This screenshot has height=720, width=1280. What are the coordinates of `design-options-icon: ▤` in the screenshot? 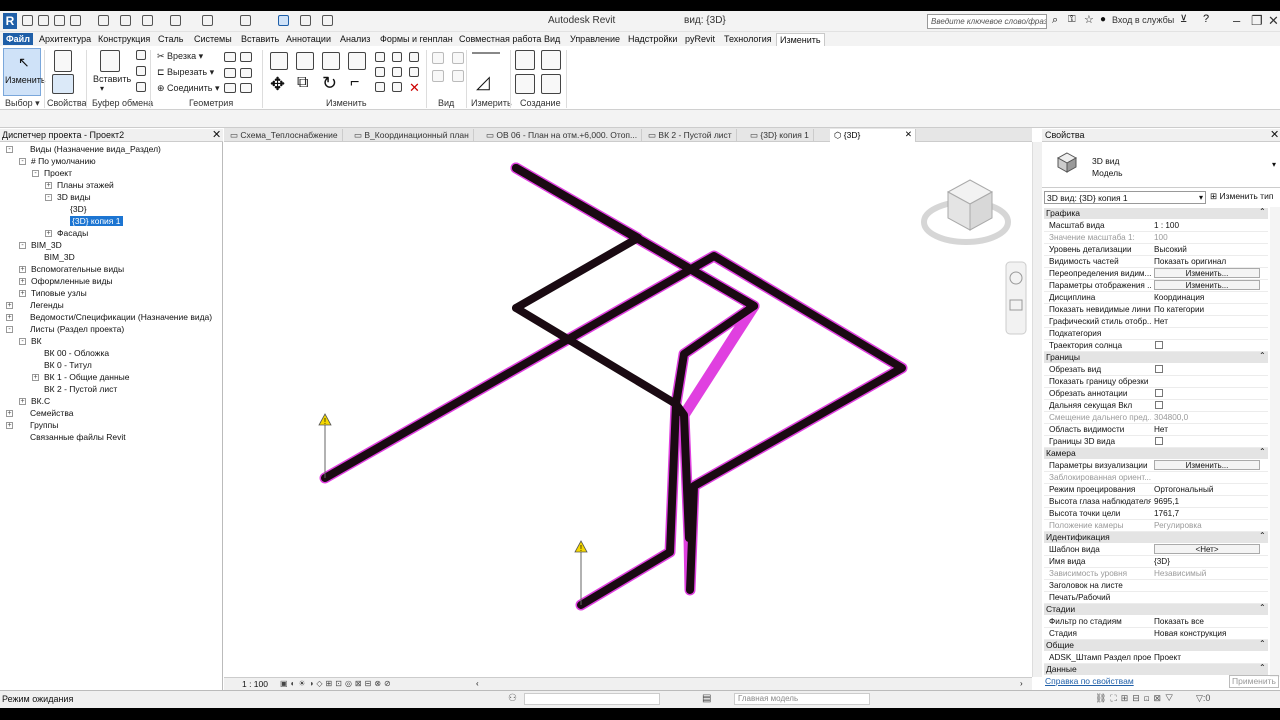 It's located at (706, 698).